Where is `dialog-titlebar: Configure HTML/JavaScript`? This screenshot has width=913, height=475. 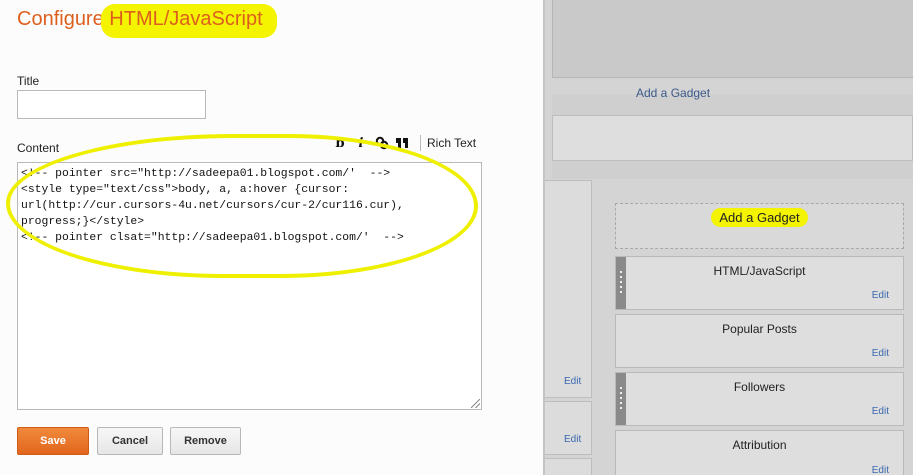 dialog-titlebar: Configure HTML/JavaScript is located at coordinates (271, 24).